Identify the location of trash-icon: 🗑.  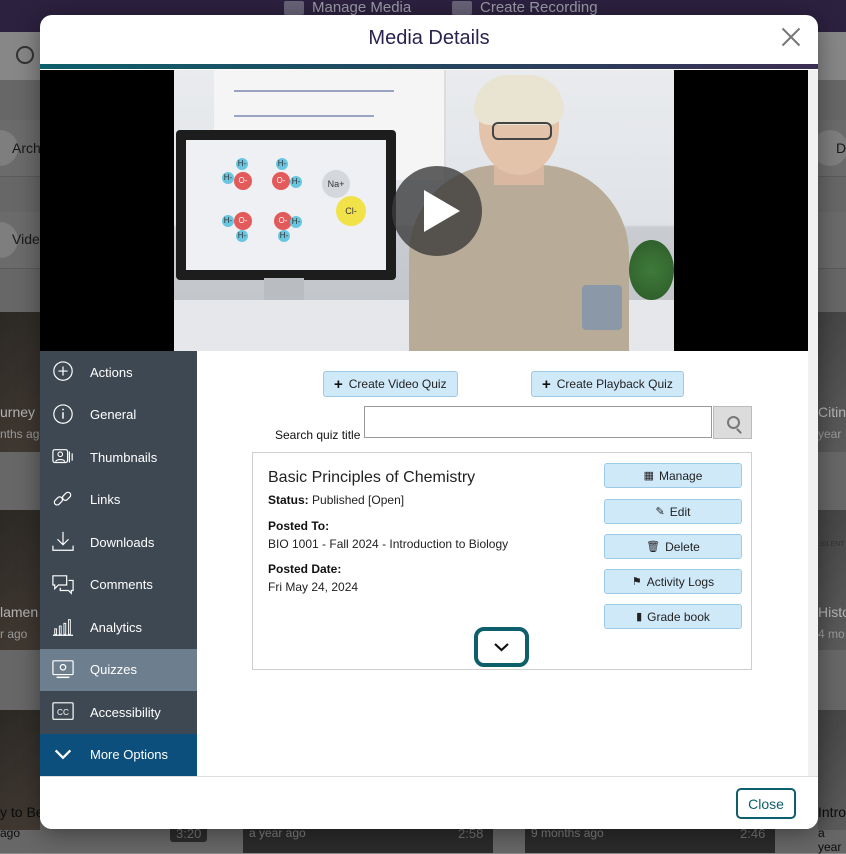
(653, 547).